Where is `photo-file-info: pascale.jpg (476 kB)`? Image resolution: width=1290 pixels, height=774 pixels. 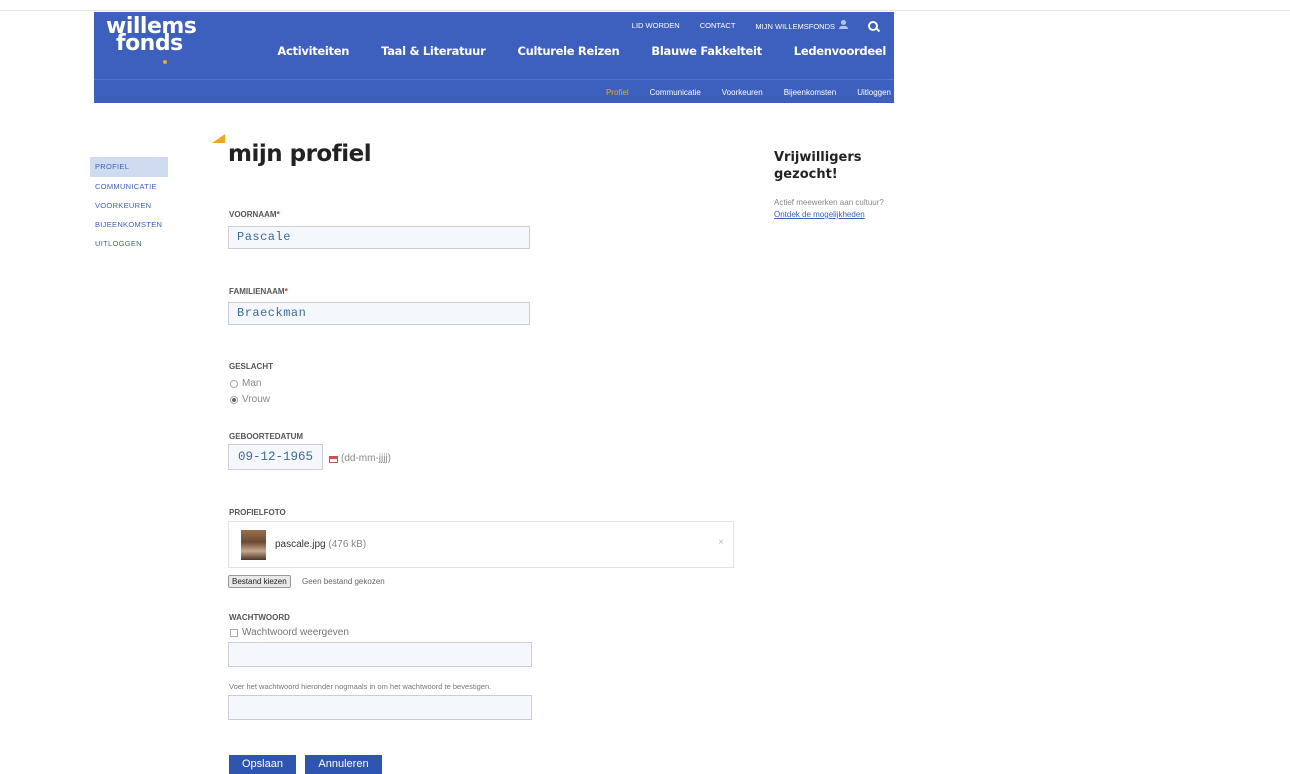 photo-file-info: pascale.jpg (476 kB) is located at coordinates (320, 544).